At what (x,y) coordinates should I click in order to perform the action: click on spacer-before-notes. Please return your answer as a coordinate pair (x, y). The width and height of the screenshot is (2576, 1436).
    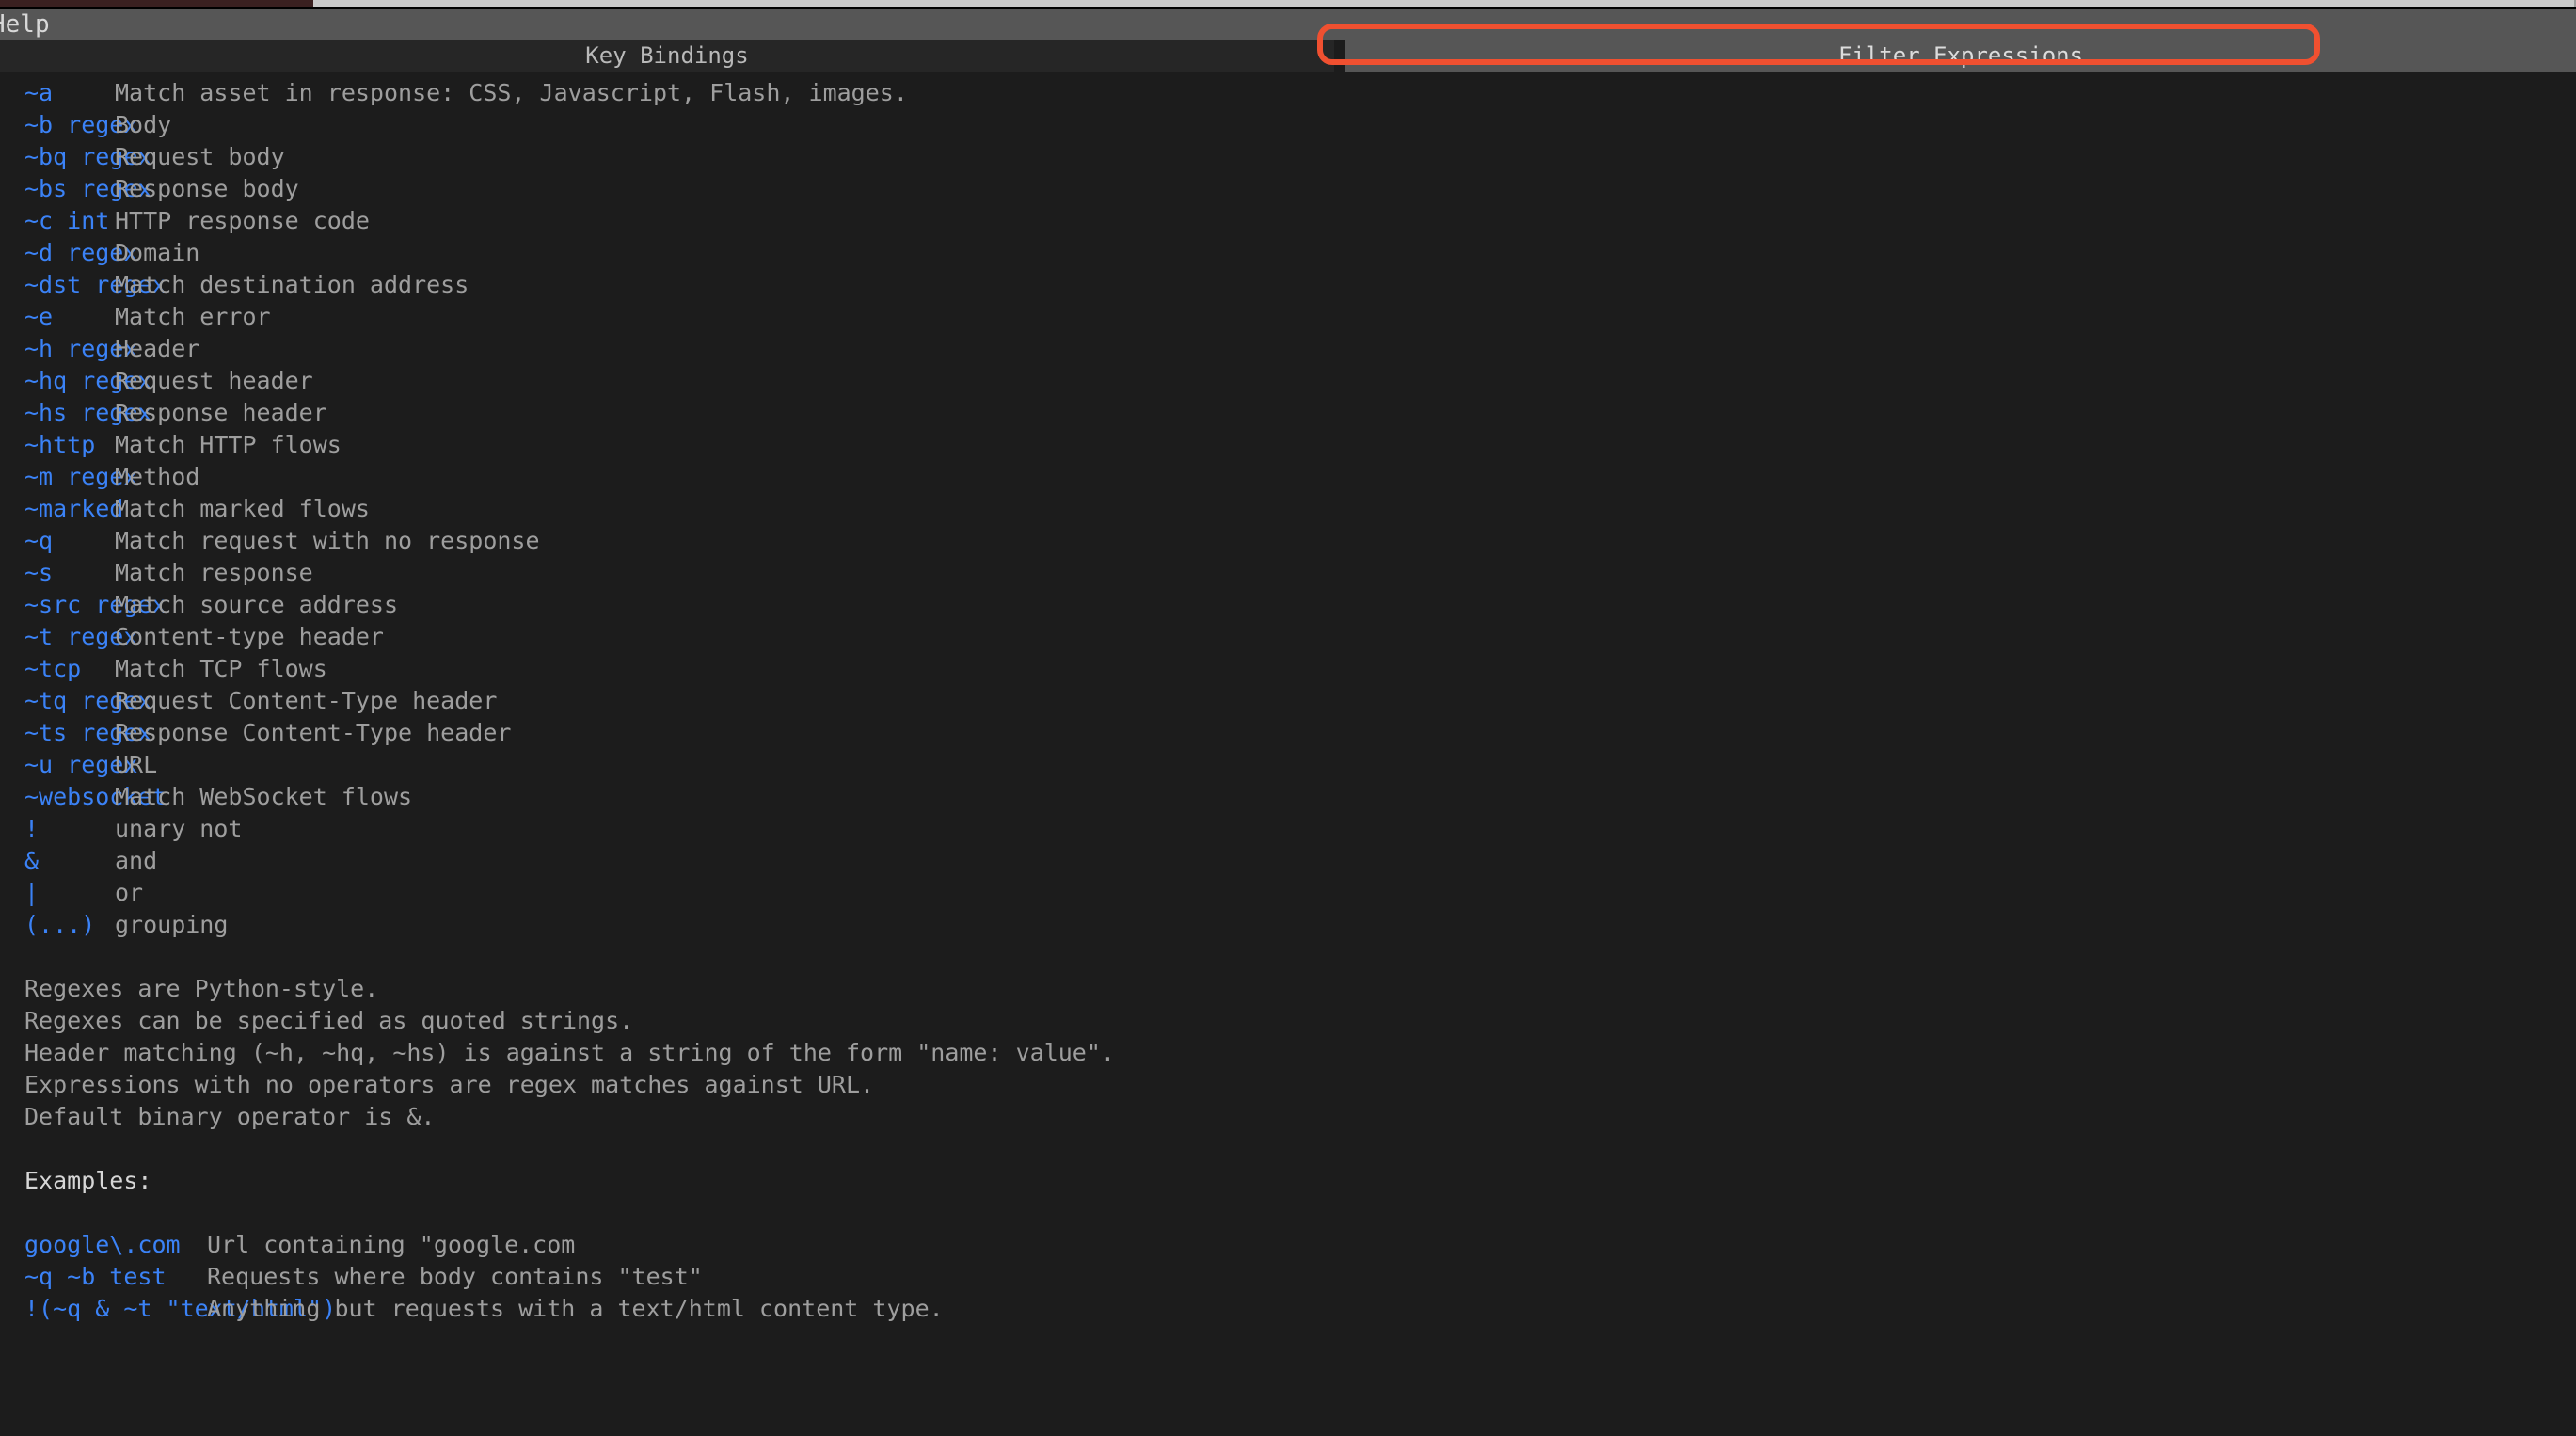
    Looking at the image, I should click on (1288, 957).